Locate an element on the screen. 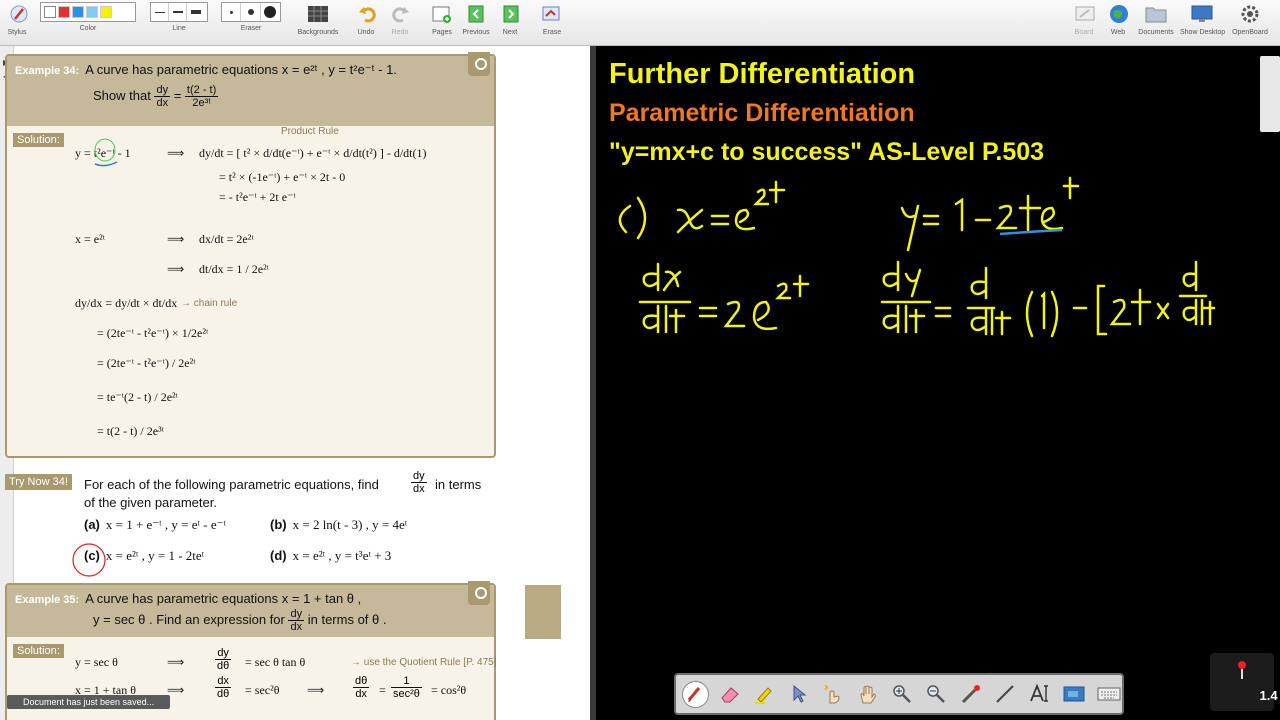  part-d-eq: x = e²ᵗ , y = t³eᵗ + 3 is located at coordinates (342, 555).